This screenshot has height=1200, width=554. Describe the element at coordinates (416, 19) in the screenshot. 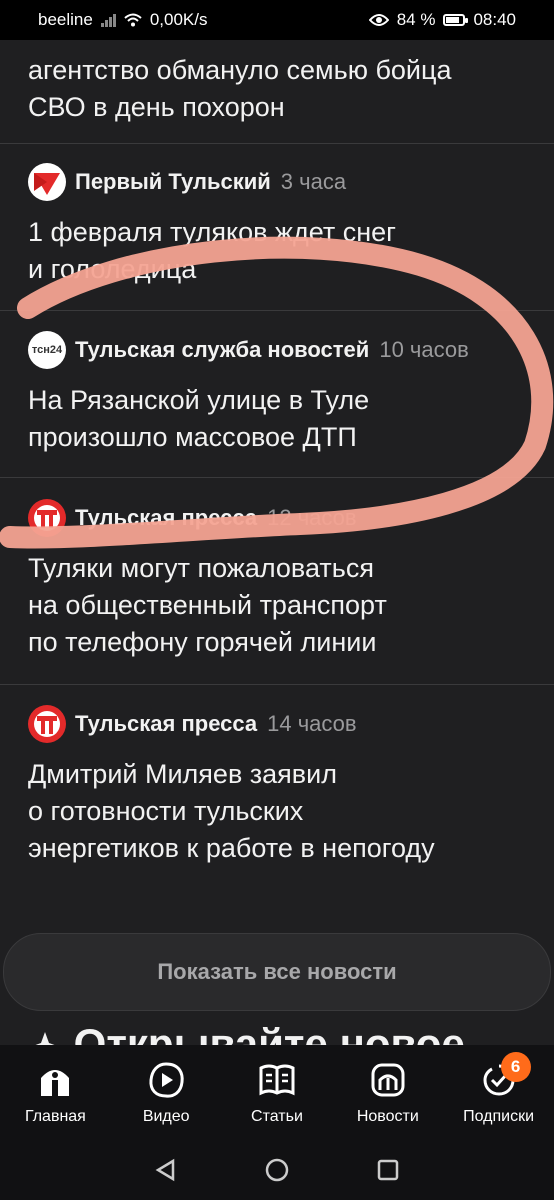

I see `battery-percent: 84 %` at that location.